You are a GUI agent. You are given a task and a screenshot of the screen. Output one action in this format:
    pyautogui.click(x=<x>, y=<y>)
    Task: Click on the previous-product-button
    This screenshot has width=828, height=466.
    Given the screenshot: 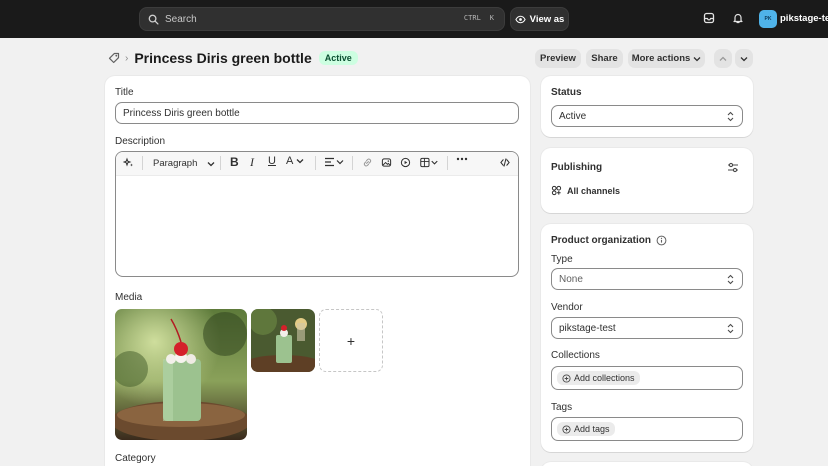 What is the action you would take?
    pyautogui.click(x=723, y=58)
    